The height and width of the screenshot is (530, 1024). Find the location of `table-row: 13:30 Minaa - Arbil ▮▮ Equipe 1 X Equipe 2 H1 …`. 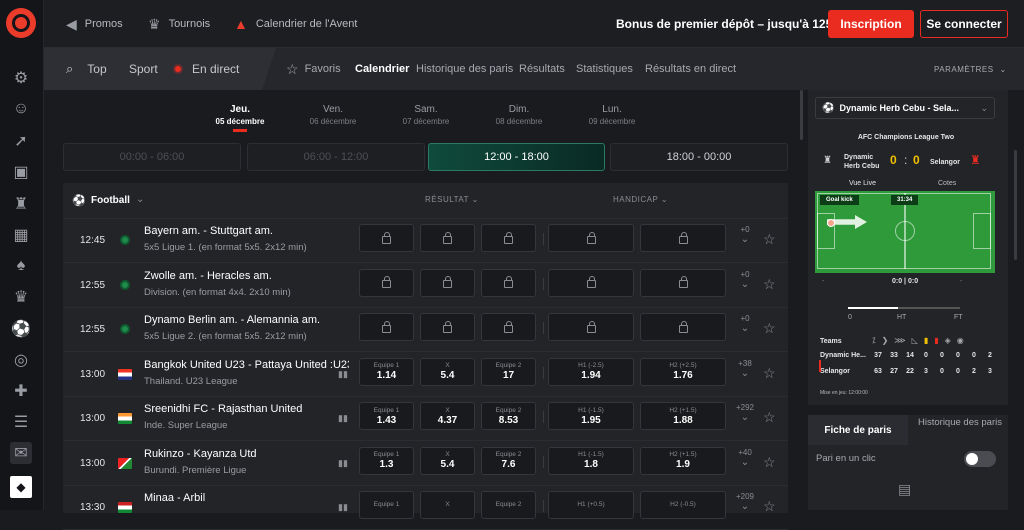

table-row: 13:30 Minaa - Arbil ▮▮ Equipe 1 X Equipe 2 H1 … is located at coordinates (425, 508).